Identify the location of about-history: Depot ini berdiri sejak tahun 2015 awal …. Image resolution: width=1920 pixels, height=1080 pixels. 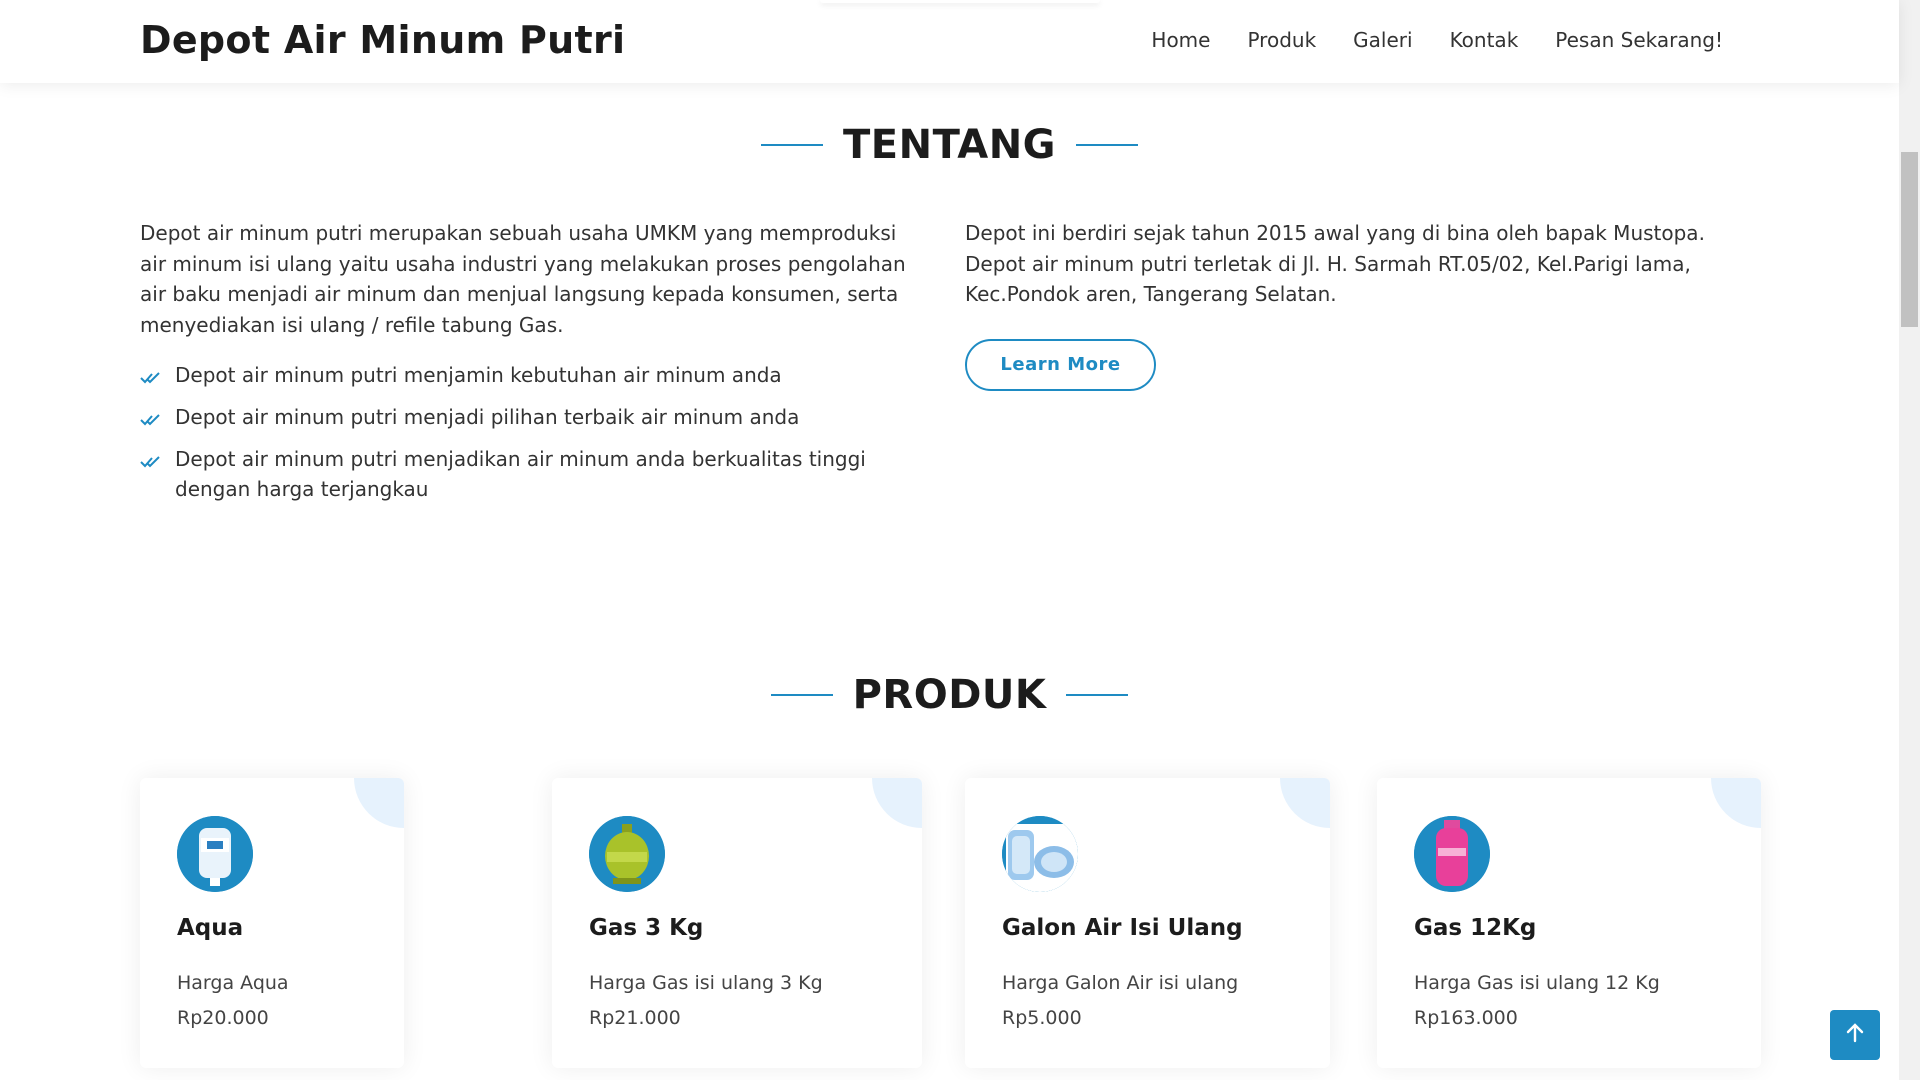
(1335, 263).